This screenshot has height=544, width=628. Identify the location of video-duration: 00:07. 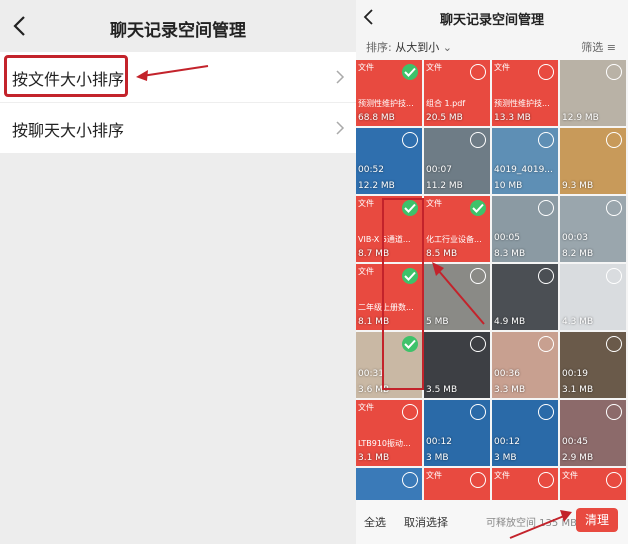
(439, 170).